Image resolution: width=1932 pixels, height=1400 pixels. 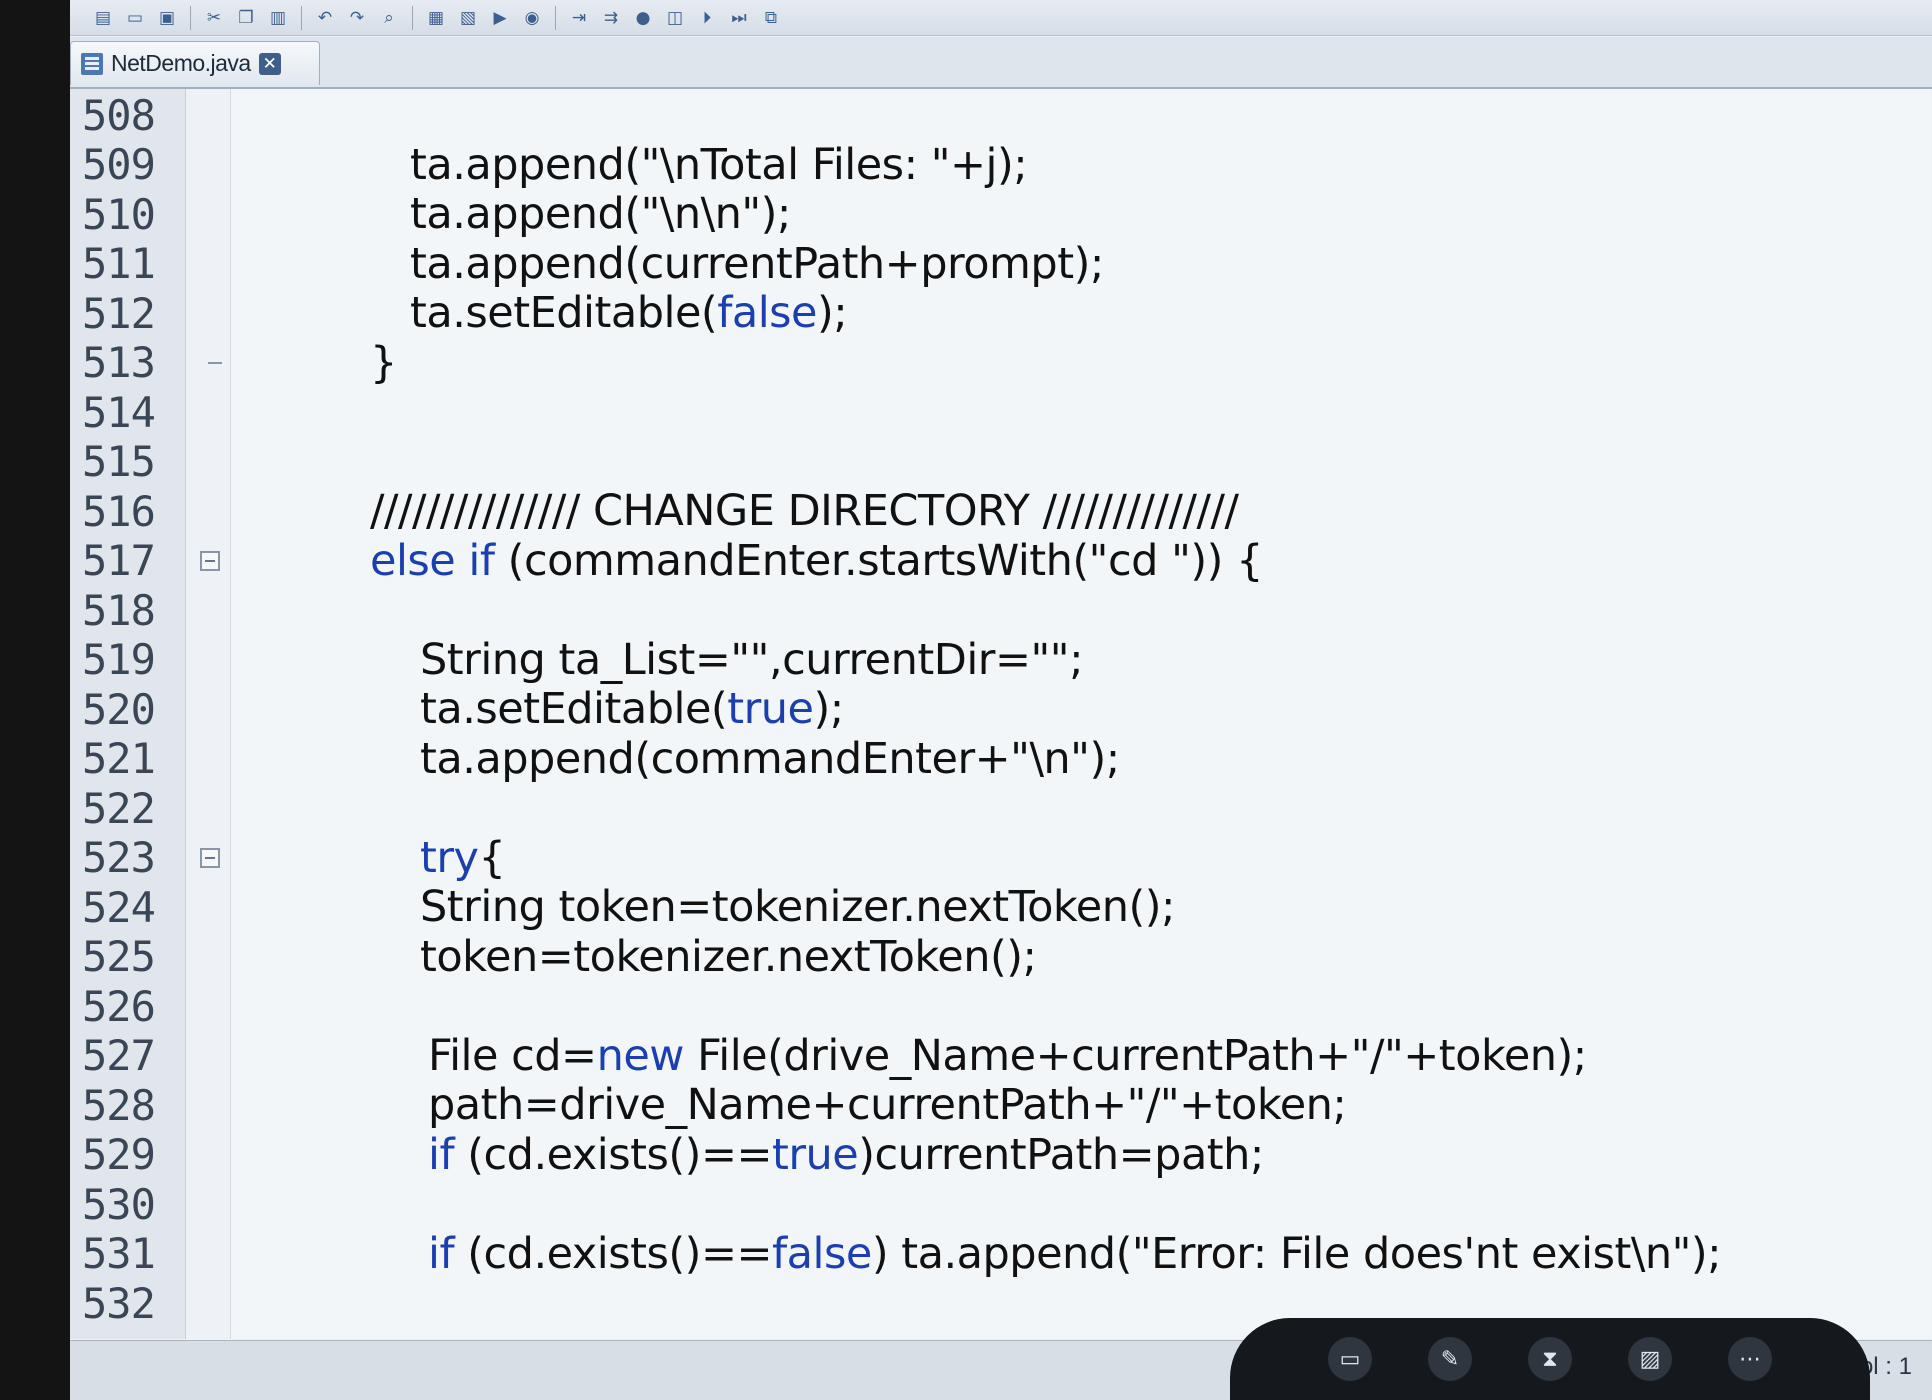 What do you see at coordinates (119, 659) in the screenshot?
I see `line-number: 519` at bounding box center [119, 659].